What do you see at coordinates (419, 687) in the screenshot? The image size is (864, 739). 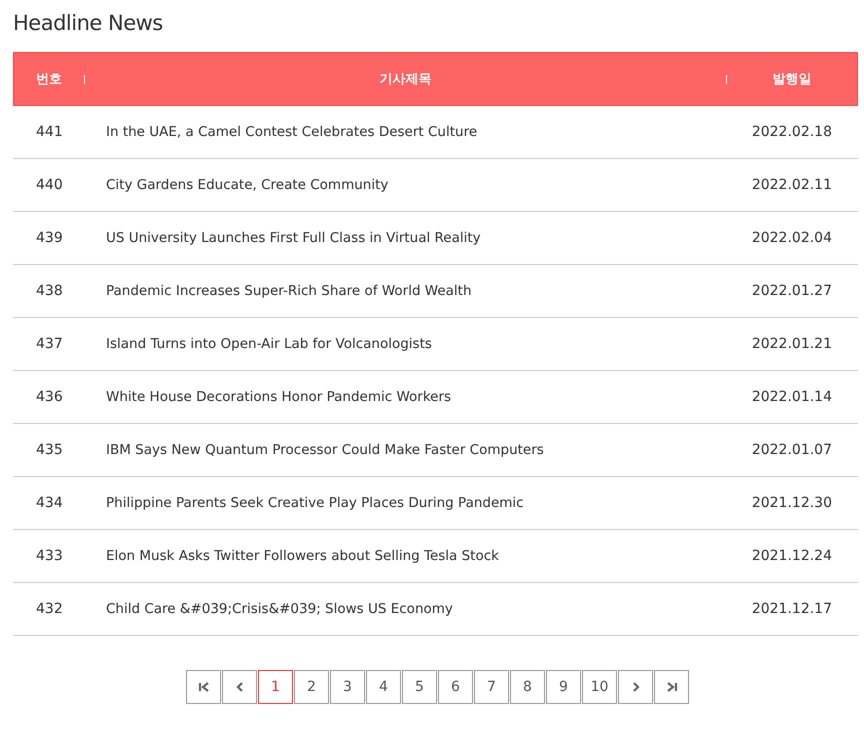 I see `page-number-button: 5` at bounding box center [419, 687].